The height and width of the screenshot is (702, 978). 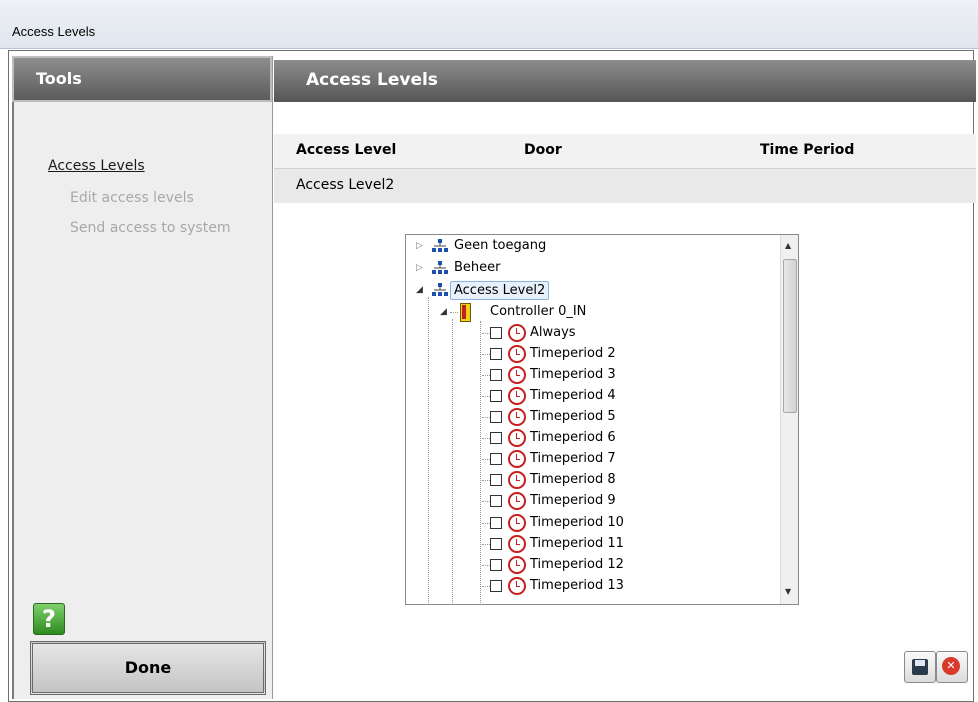 I want to click on tree-leaf-time-period: Timeperiod 5, so click(x=591, y=418).